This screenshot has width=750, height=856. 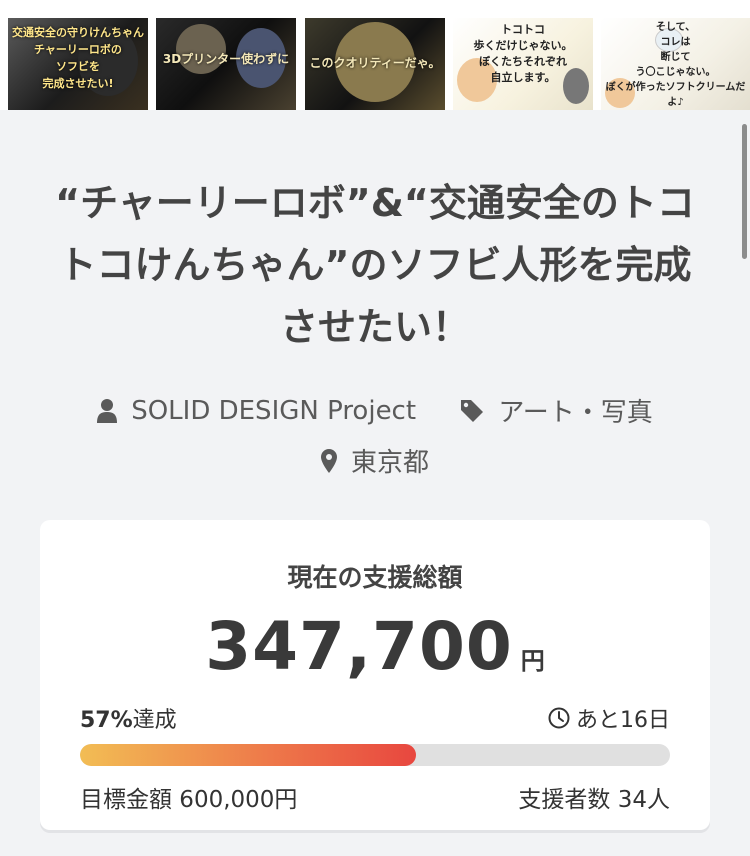 I want to click on thumbnail-3: このクオリティーだゃ。, so click(x=375, y=64).